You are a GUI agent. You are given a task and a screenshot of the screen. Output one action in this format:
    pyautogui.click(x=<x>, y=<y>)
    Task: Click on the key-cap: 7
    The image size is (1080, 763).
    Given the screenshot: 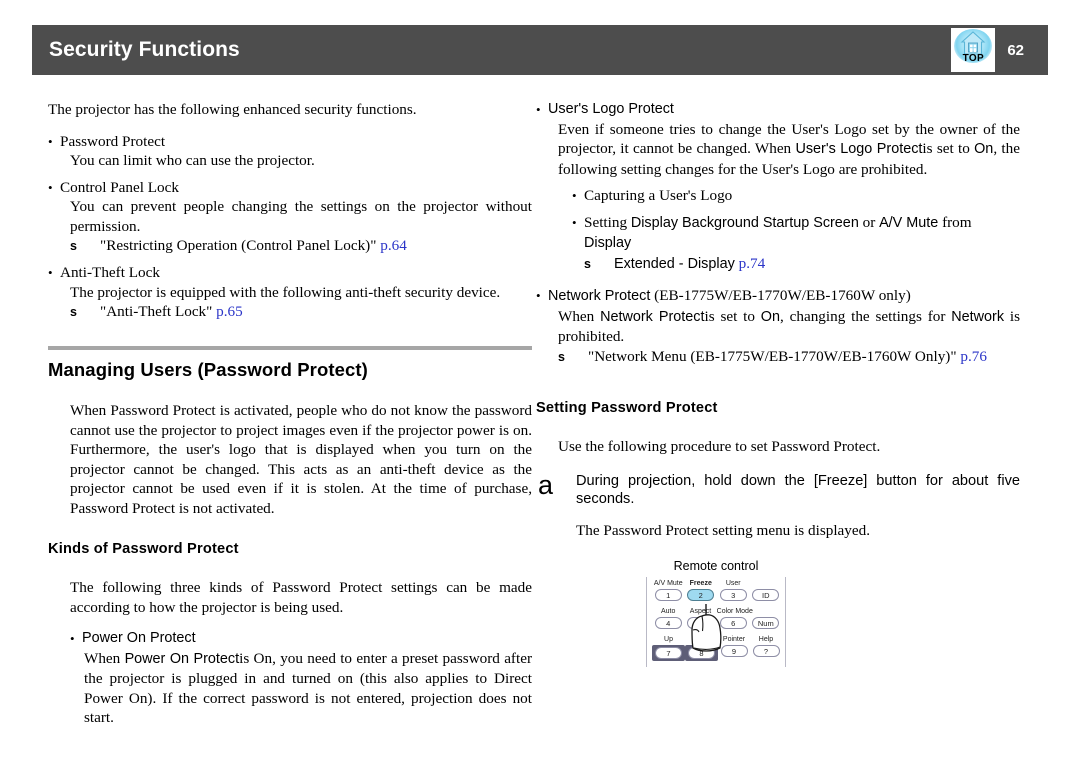 What is the action you would take?
    pyautogui.click(x=668, y=652)
    